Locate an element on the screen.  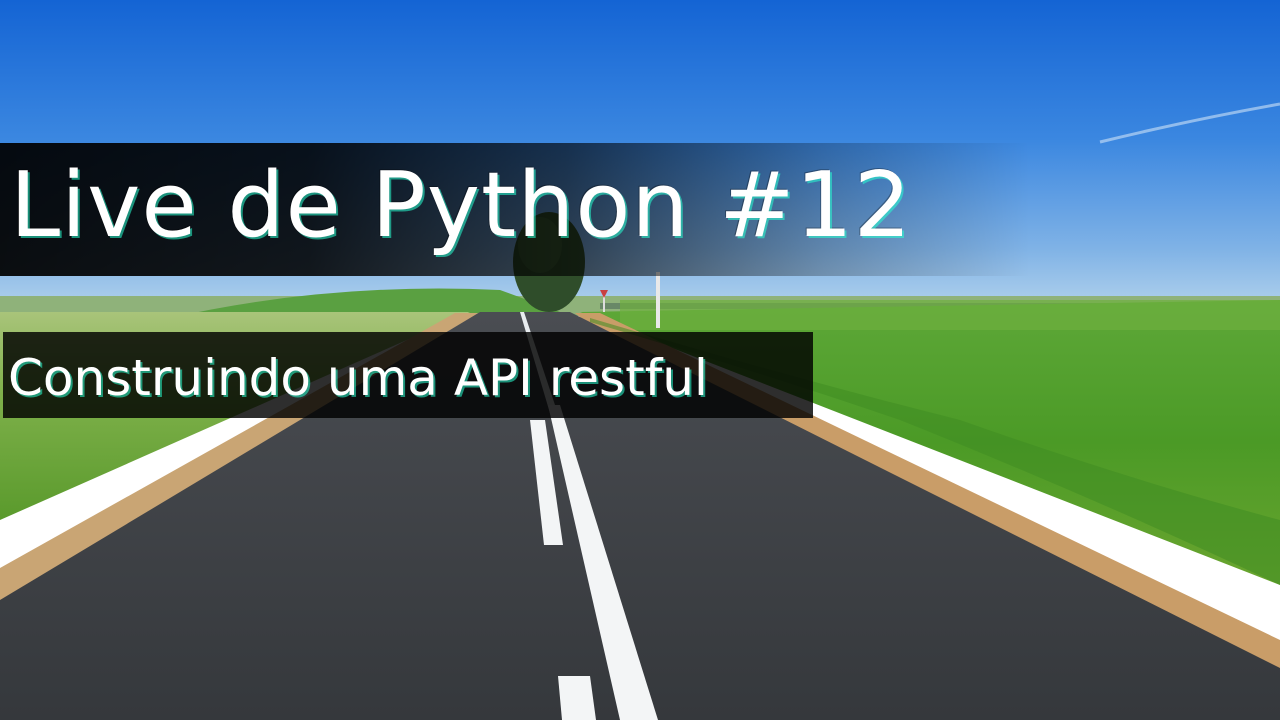
video-subtitle: Construindo uma API restful is located at coordinates (358, 378).